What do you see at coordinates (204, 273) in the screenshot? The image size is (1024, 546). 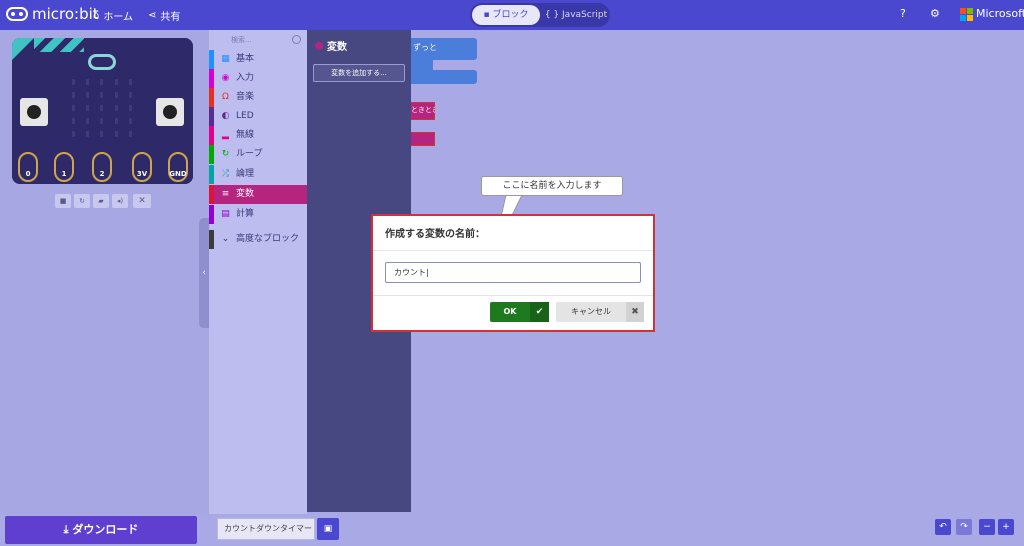 I see `collapse-simulator-tab: ‹` at bounding box center [204, 273].